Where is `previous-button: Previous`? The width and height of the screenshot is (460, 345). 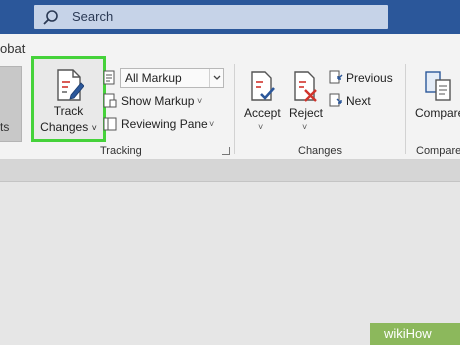
previous-button: Previous is located at coordinates (369, 78).